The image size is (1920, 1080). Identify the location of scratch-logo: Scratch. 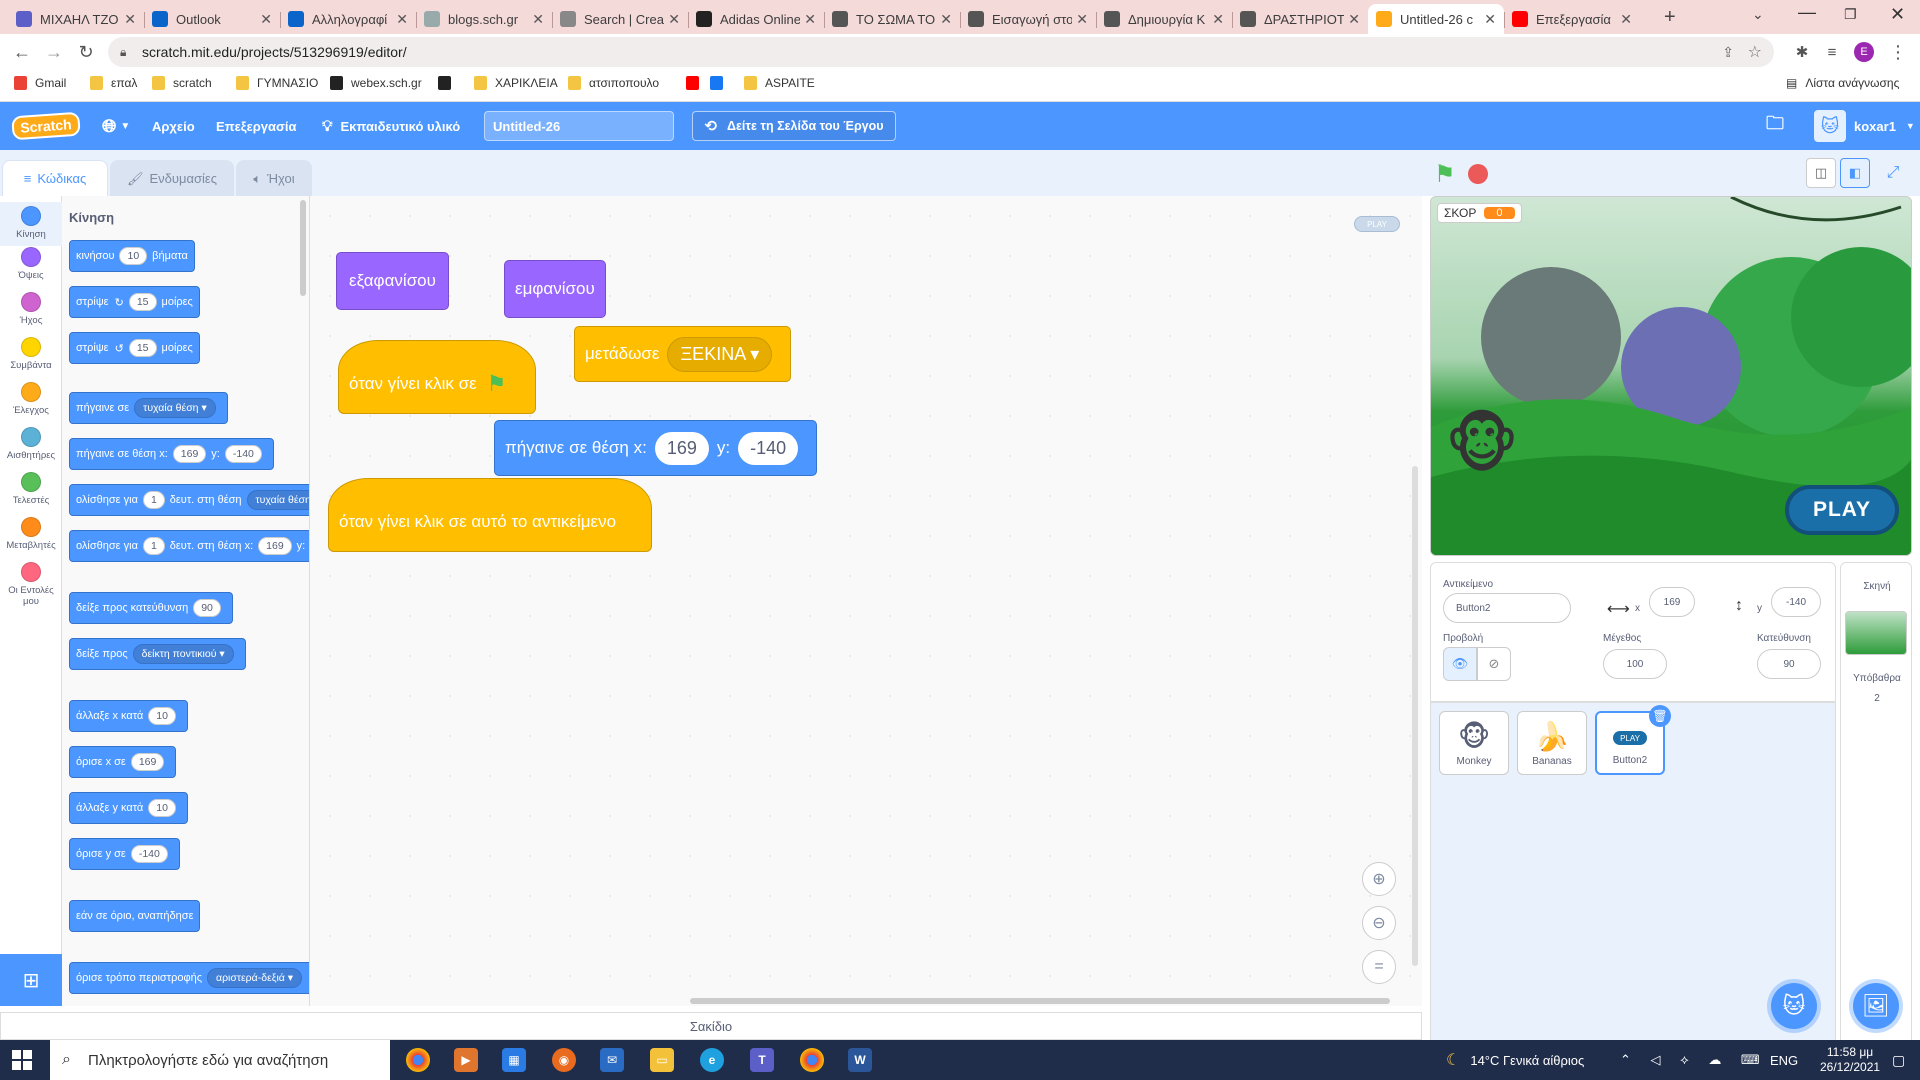
(46, 126).